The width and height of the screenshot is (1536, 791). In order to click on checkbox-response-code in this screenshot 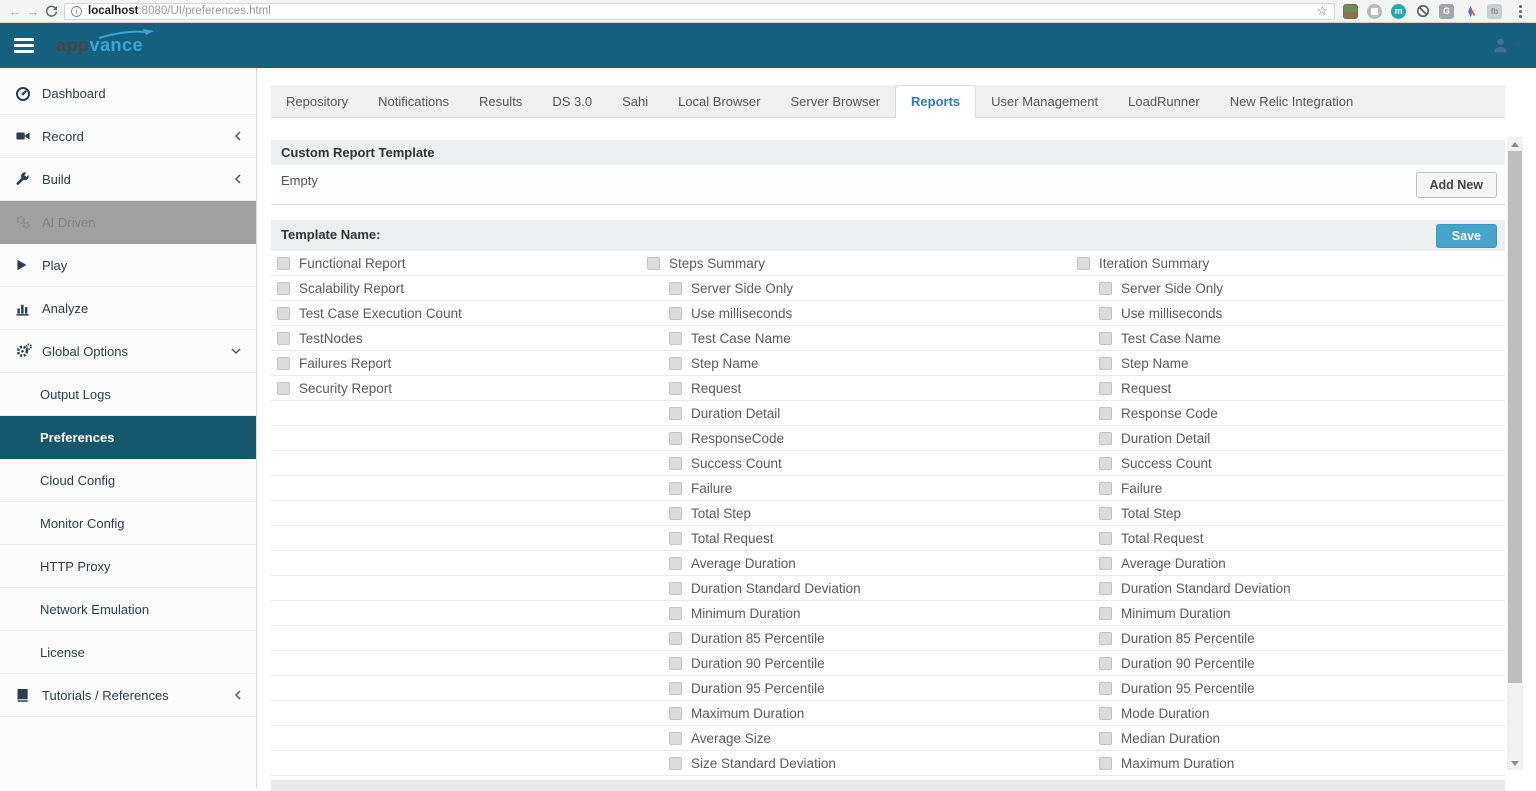, I will do `click(1105, 413)`.